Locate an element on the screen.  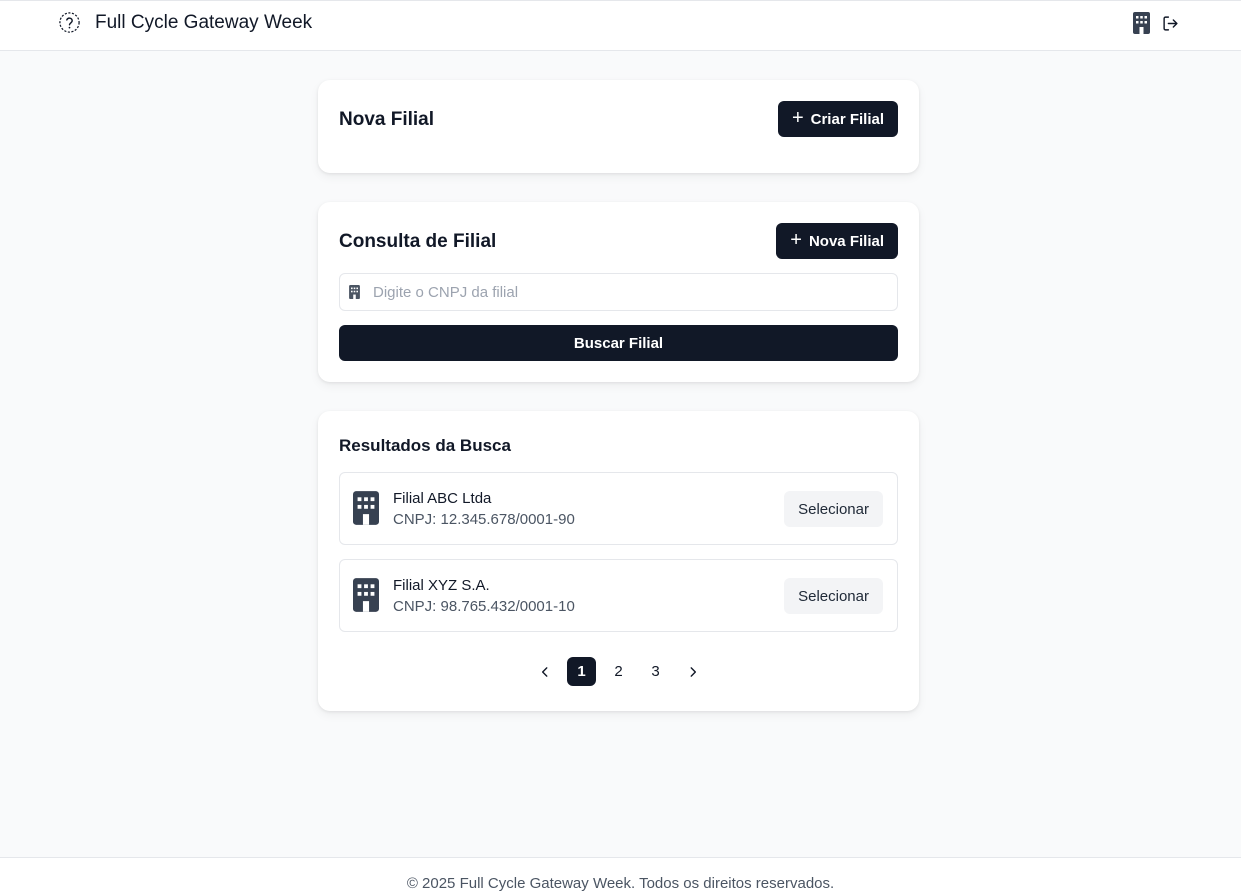
result-name: Filial ABC Ltda is located at coordinates (442, 498).